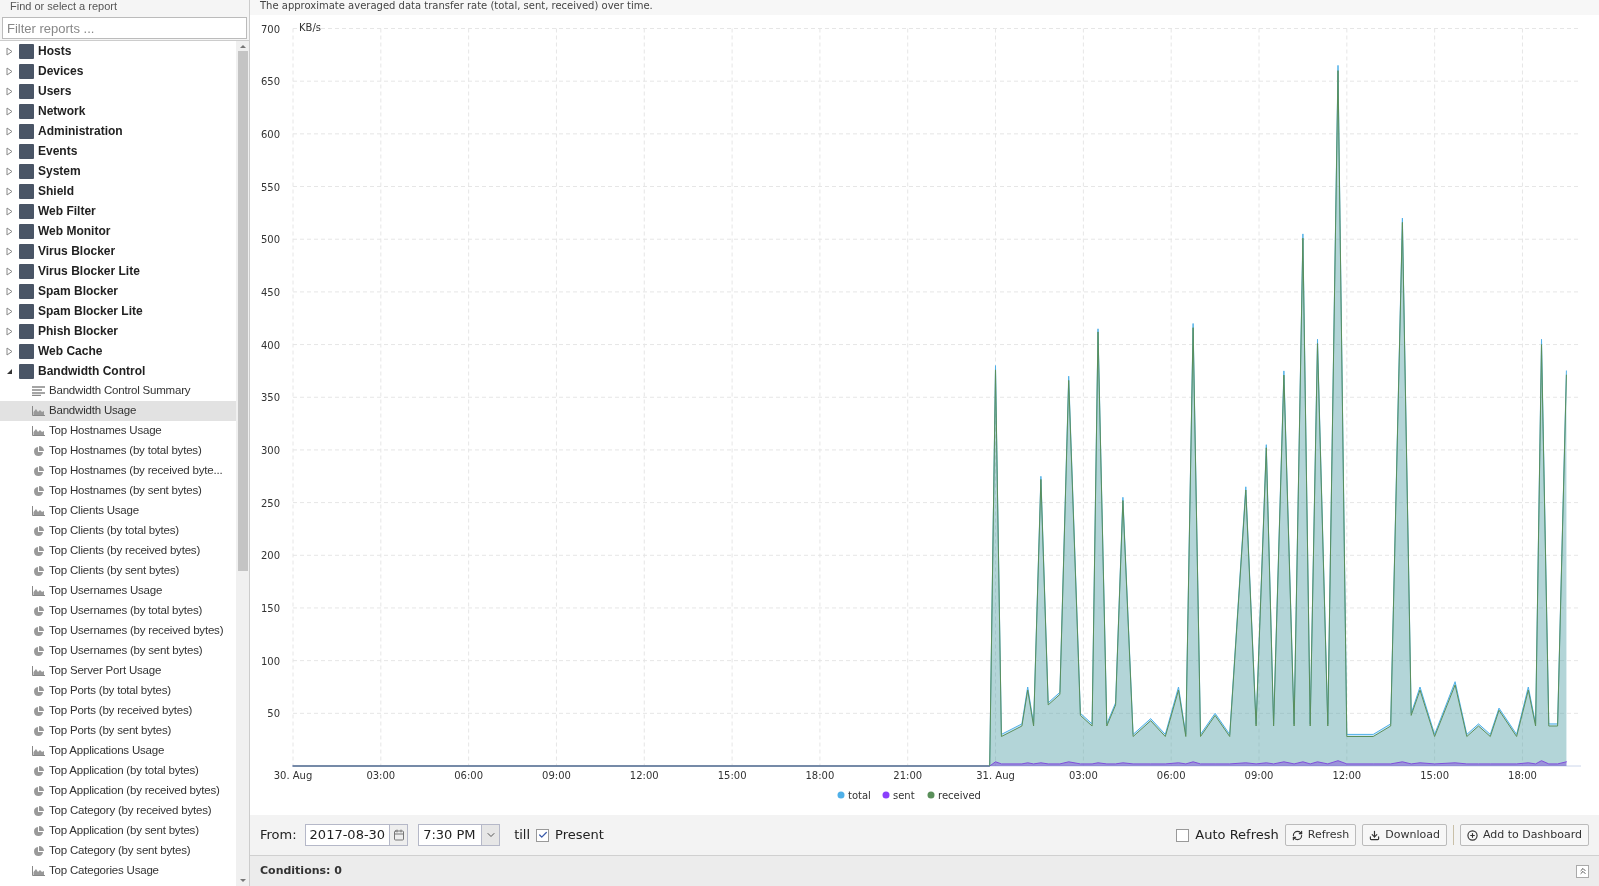  I want to click on tree-category: Web Filter, so click(67, 211).